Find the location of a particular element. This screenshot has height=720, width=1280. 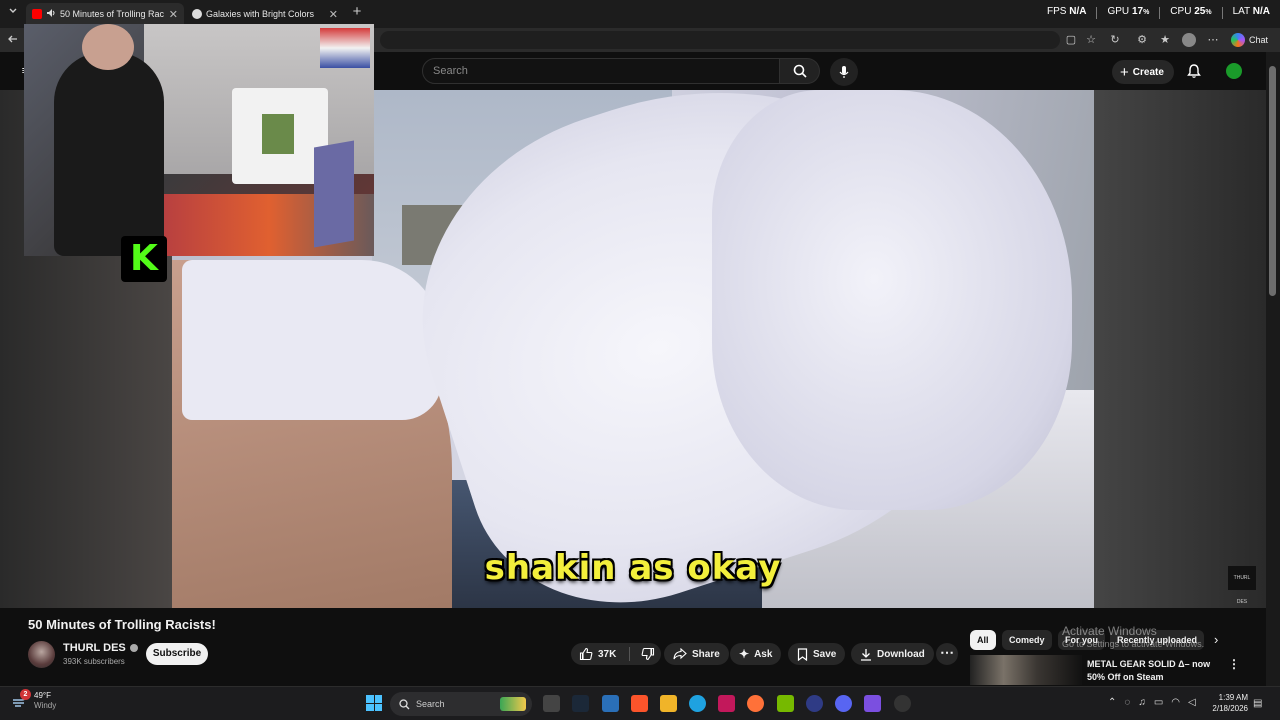

tab-galaxies: Galaxies with Bright Colors ✕ is located at coordinates (265, 14).